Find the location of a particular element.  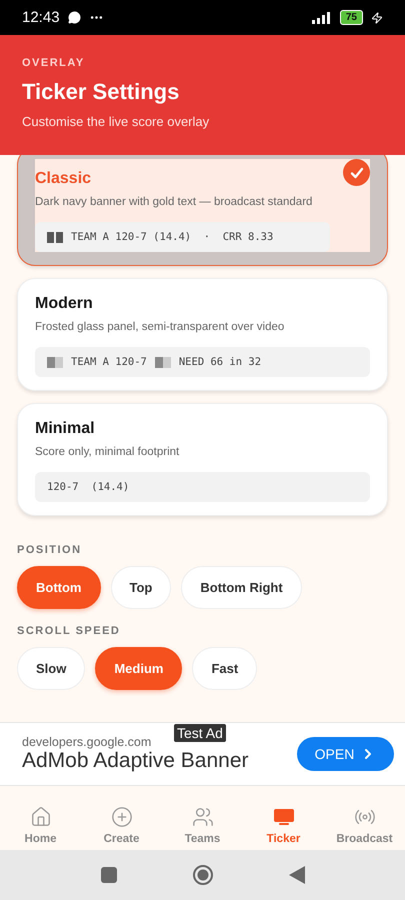

nav-tab: Home is located at coordinates (40, 825).